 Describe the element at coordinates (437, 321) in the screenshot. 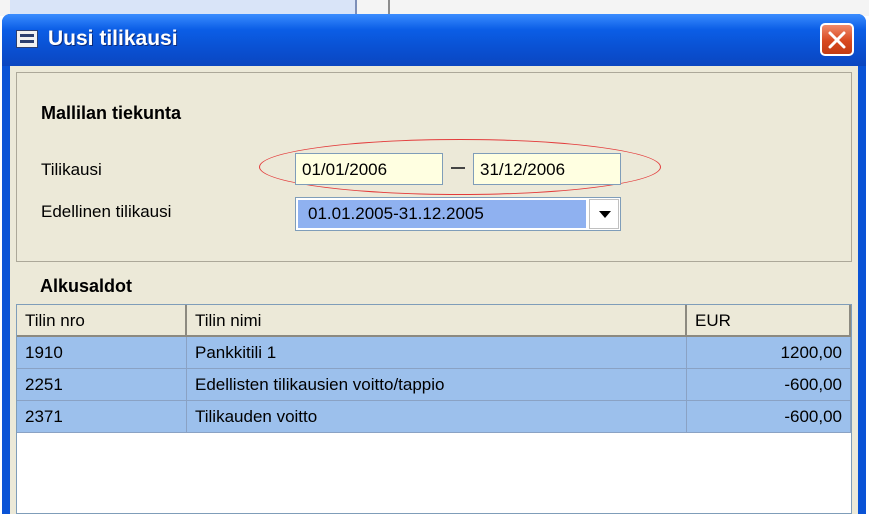

I see `column-header-account-name: Tilin nimi` at that location.